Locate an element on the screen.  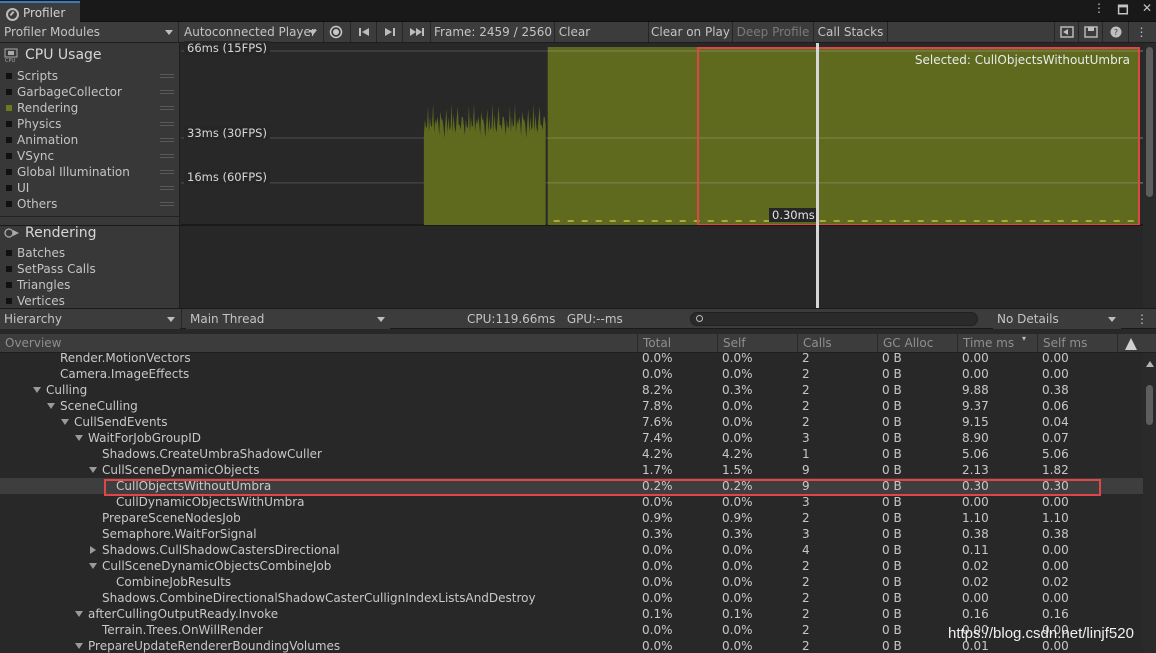
rendering-item: Triangles is located at coordinates (89, 285).